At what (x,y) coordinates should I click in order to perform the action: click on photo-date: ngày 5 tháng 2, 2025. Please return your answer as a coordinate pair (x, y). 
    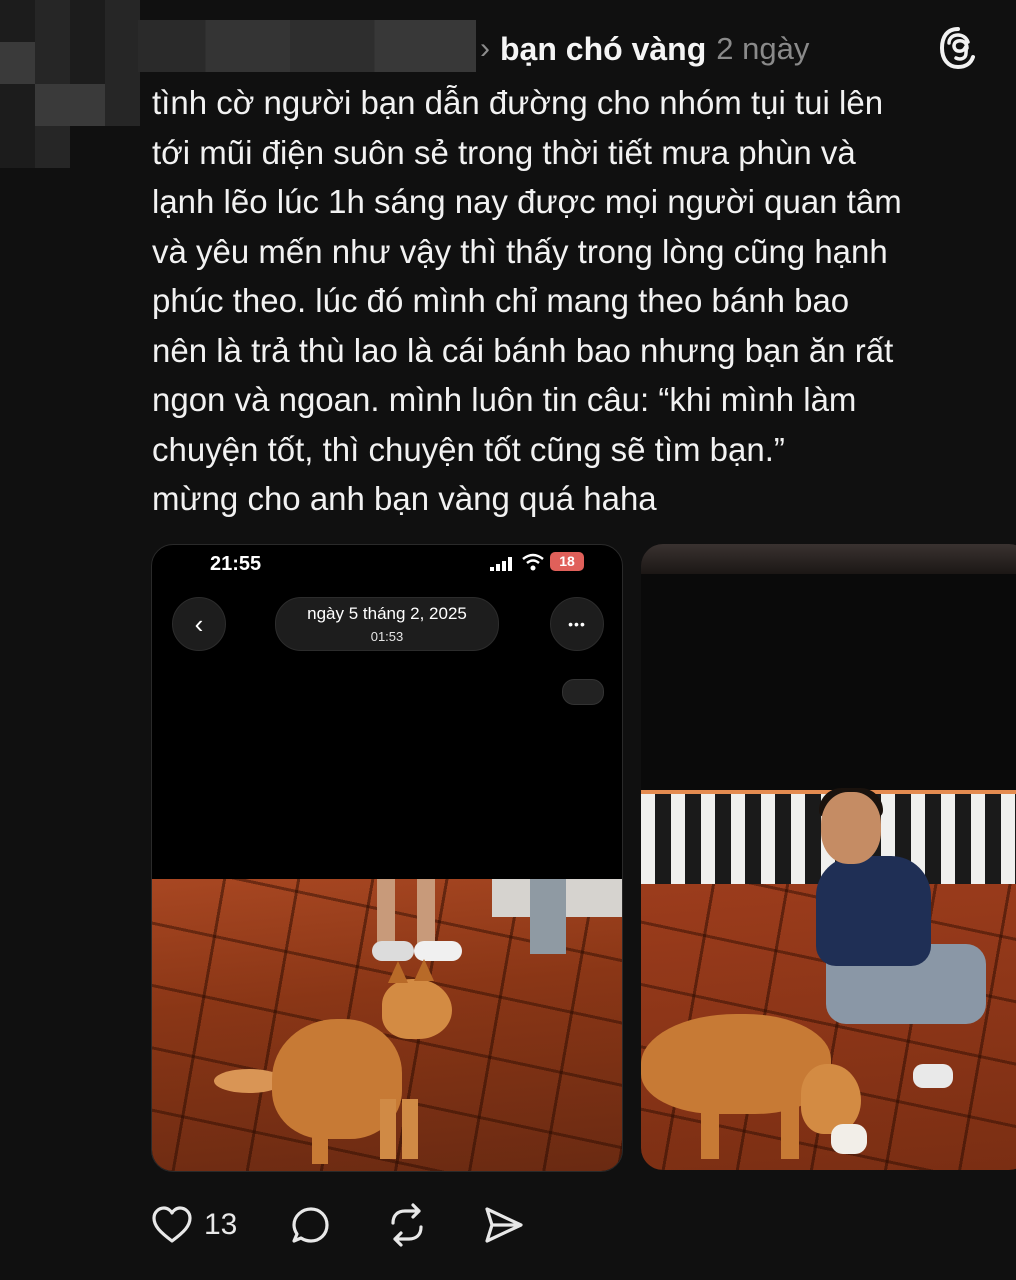
    Looking at the image, I should click on (387, 613).